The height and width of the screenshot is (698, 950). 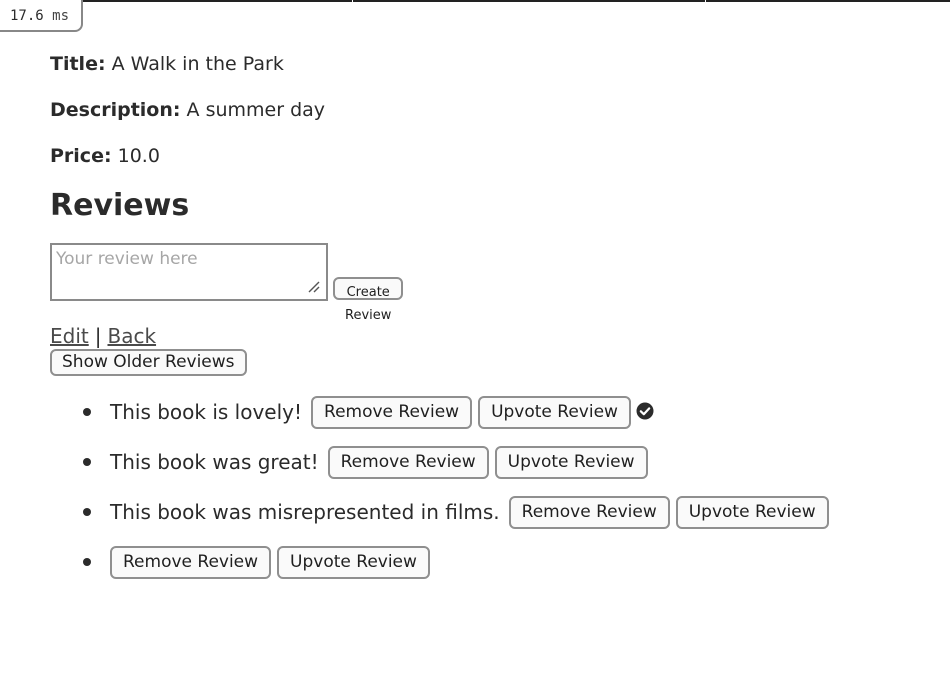 I want to click on edit-link: Edit, so click(x=69, y=336).